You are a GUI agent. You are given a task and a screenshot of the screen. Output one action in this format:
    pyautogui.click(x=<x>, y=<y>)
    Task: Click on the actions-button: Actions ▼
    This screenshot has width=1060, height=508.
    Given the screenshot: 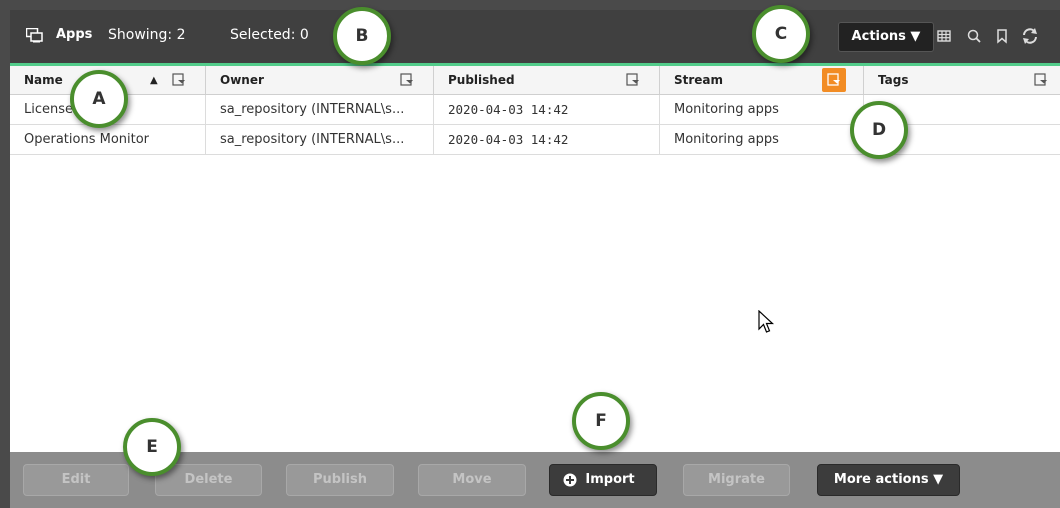 What is the action you would take?
    pyautogui.click(x=886, y=37)
    